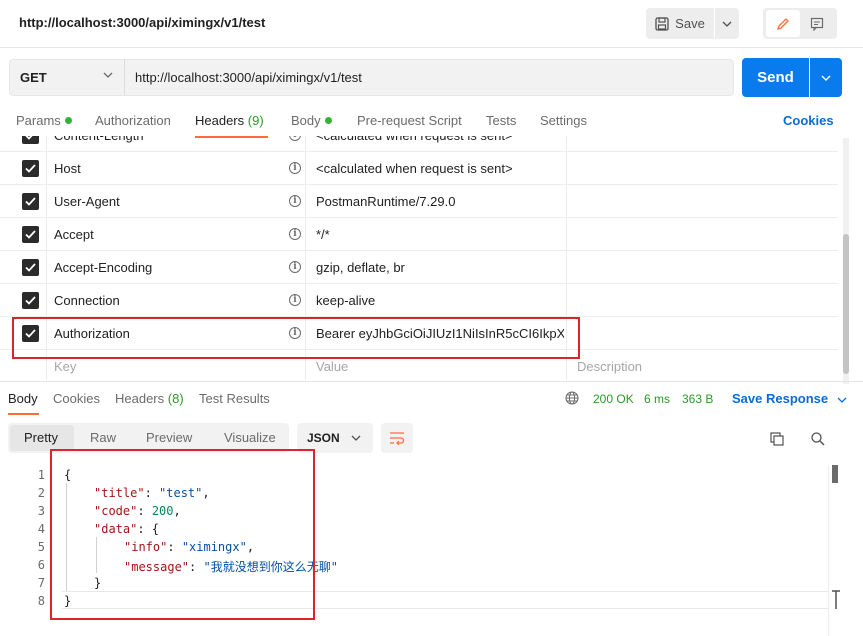  What do you see at coordinates (613, 399) in the screenshot?
I see `status-code: 200 OK` at bounding box center [613, 399].